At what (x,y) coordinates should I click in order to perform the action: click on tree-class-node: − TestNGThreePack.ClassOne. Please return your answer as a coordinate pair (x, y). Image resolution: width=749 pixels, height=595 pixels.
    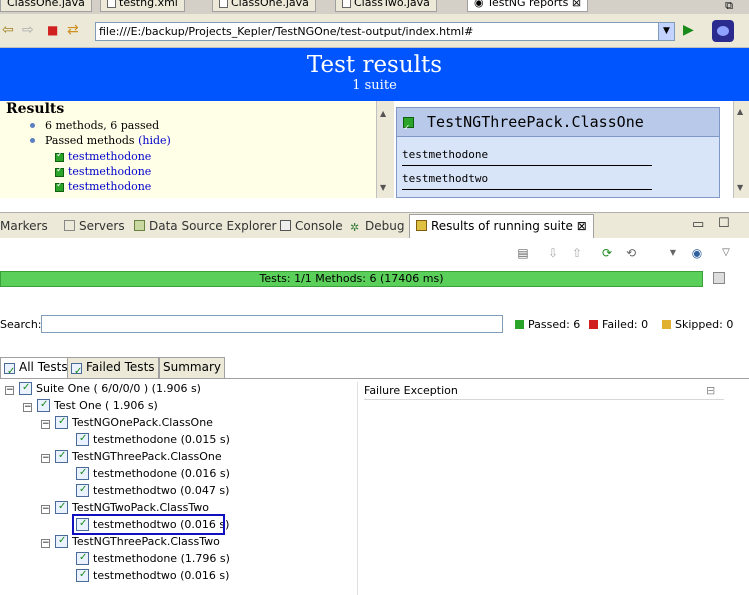
    Looking at the image, I should click on (131, 456).